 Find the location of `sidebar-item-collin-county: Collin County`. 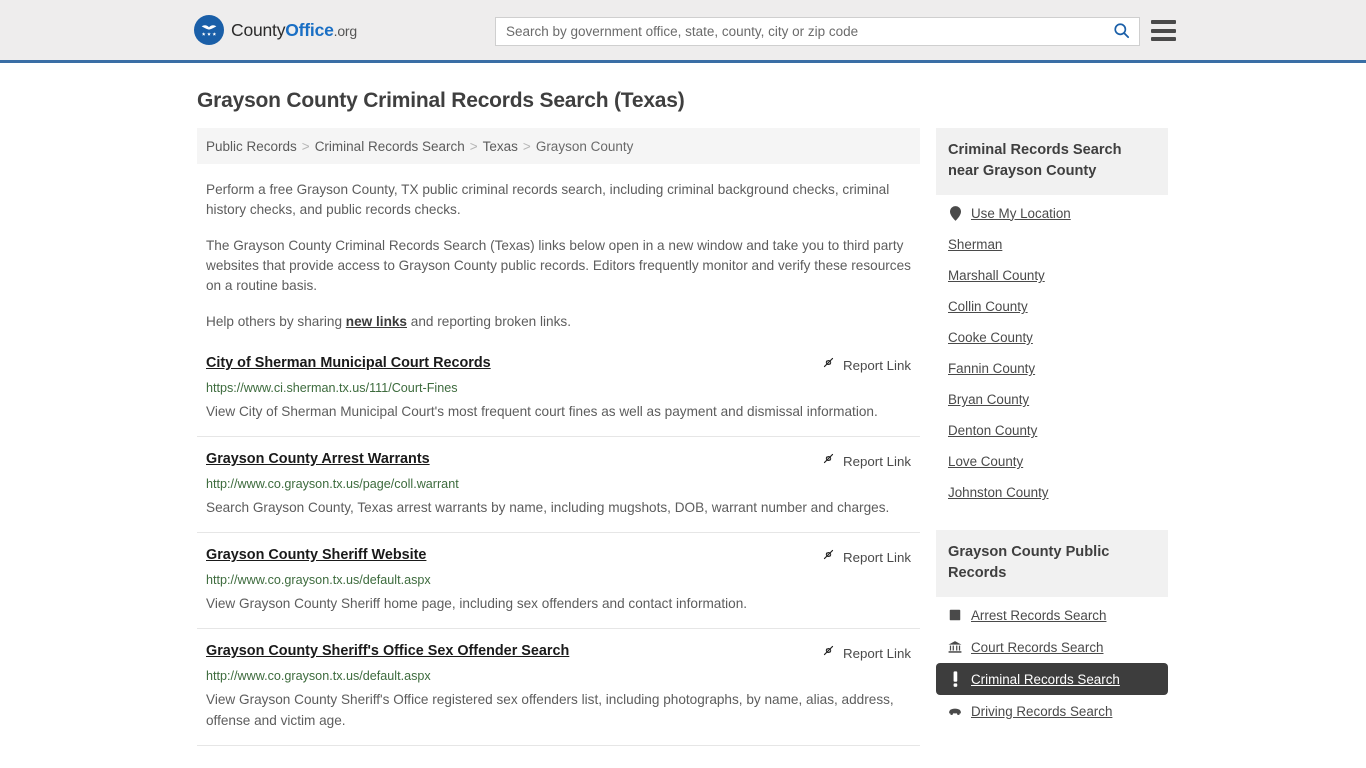

sidebar-item-collin-county: Collin County is located at coordinates (1052, 306).